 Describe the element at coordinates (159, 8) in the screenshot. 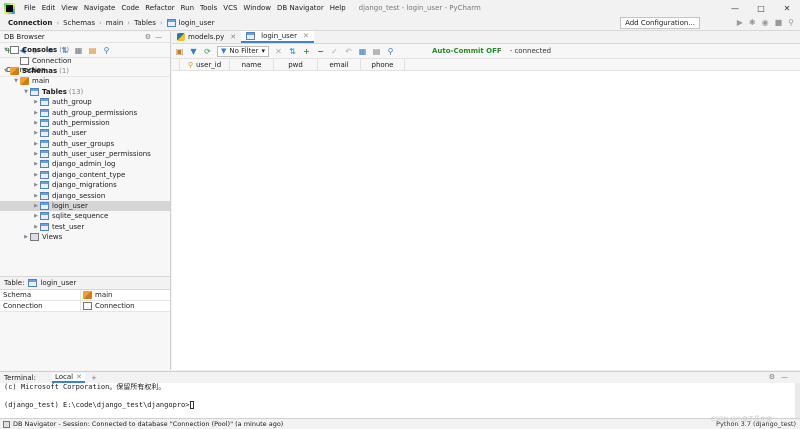

I see `menu-refactor: Refactor` at that location.